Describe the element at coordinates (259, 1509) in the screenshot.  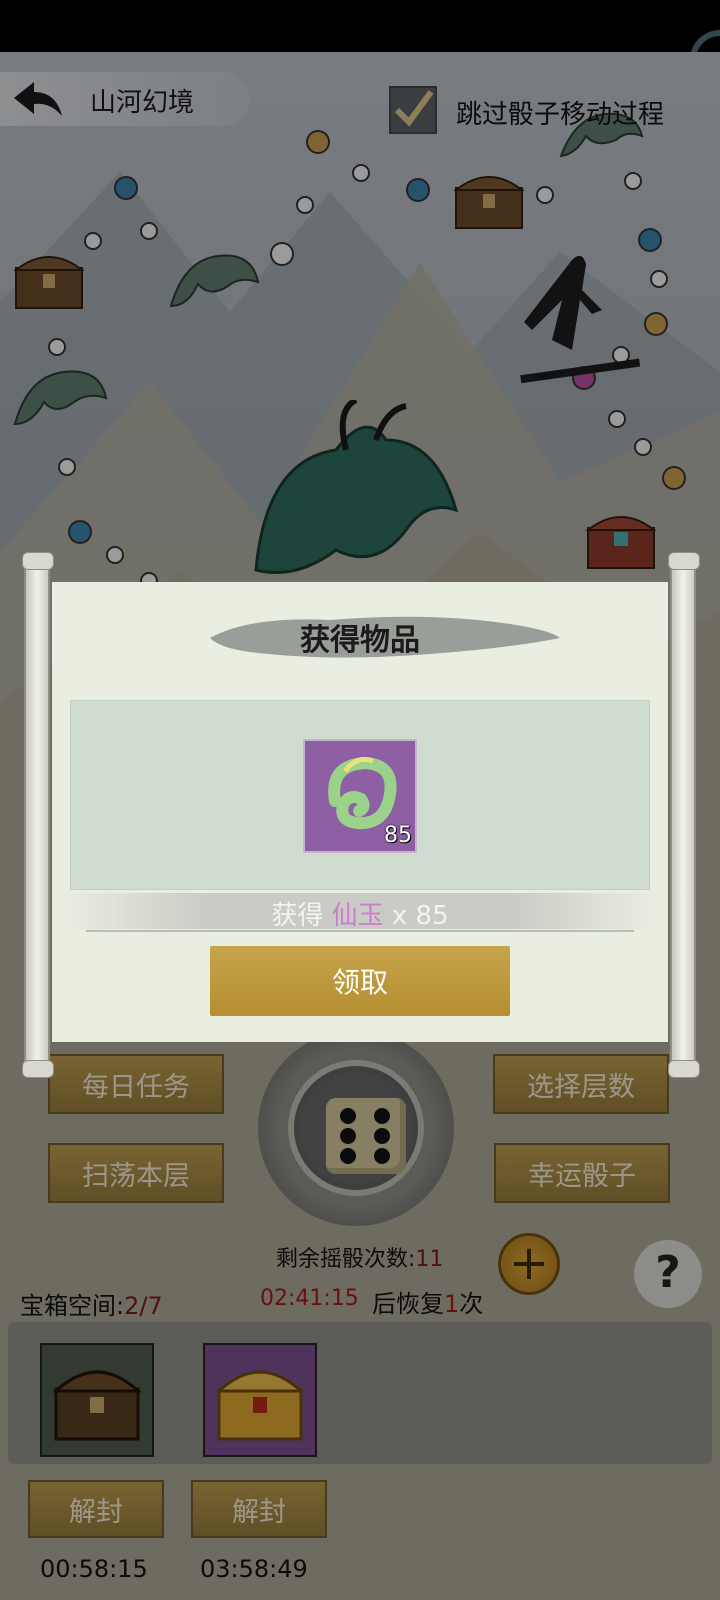
I see `unseal-button-2: 解封` at that location.